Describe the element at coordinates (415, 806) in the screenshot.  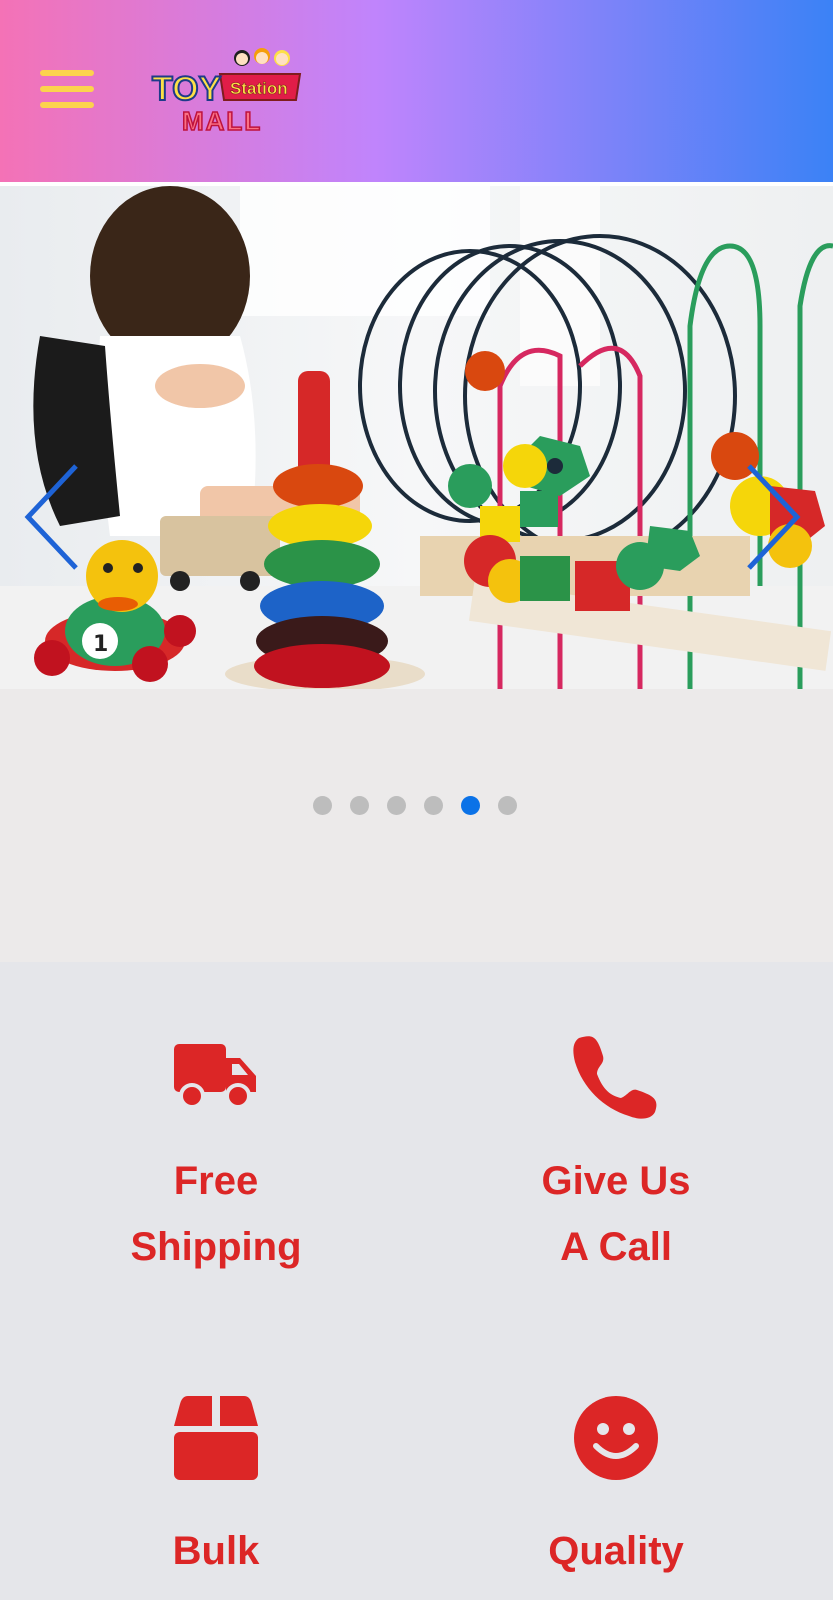
I see `carousel-dots` at that location.